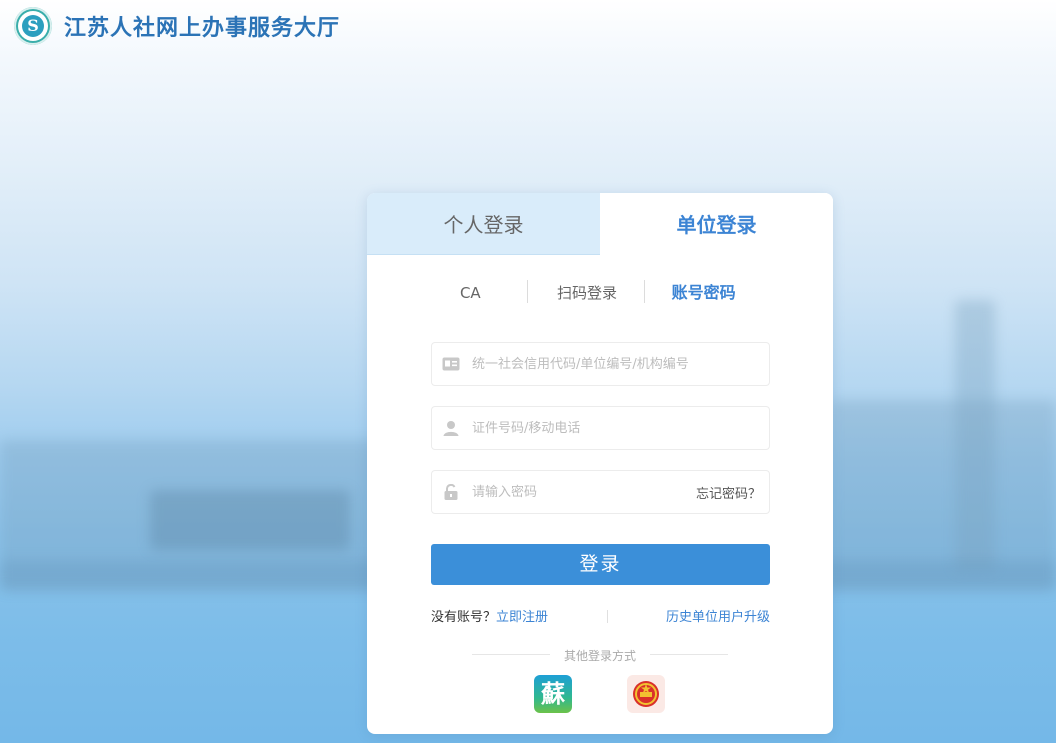 This screenshot has height=743, width=1056. Describe the element at coordinates (607, 616) in the screenshot. I see `links-divider` at that location.